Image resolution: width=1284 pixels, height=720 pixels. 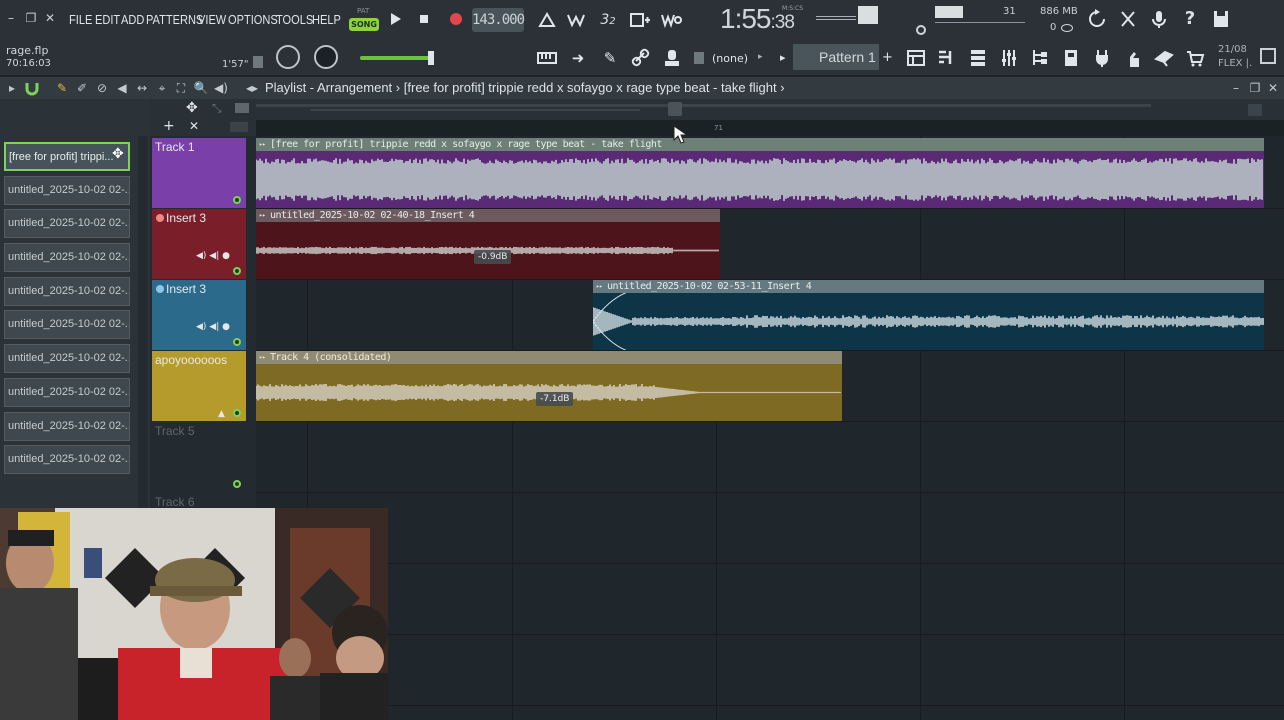 What do you see at coordinates (364, 20) in the screenshot?
I see `pat-song-toggle: PAT SONG` at bounding box center [364, 20].